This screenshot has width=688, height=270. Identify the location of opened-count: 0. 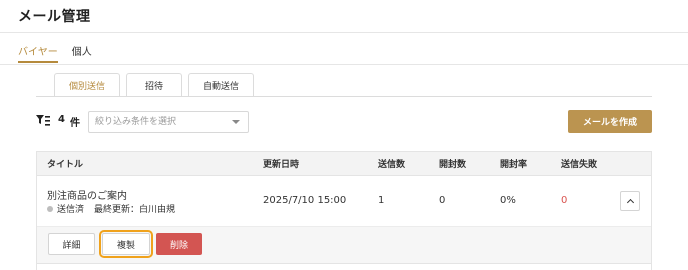
(442, 200).